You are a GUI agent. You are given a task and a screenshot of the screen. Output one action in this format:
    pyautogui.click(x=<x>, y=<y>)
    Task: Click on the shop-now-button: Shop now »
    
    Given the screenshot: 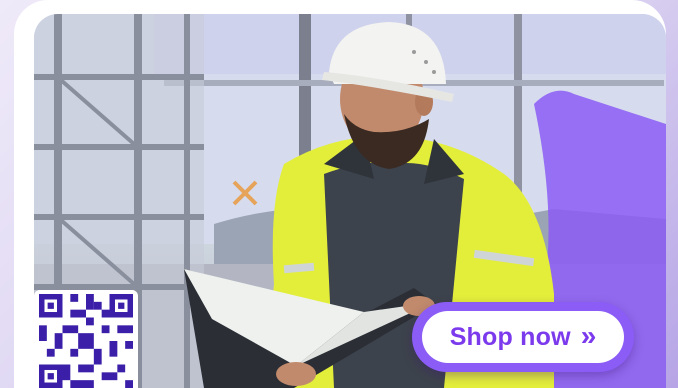 What is the action you would take?
    pyautogui.click(x=523, y=337)
    